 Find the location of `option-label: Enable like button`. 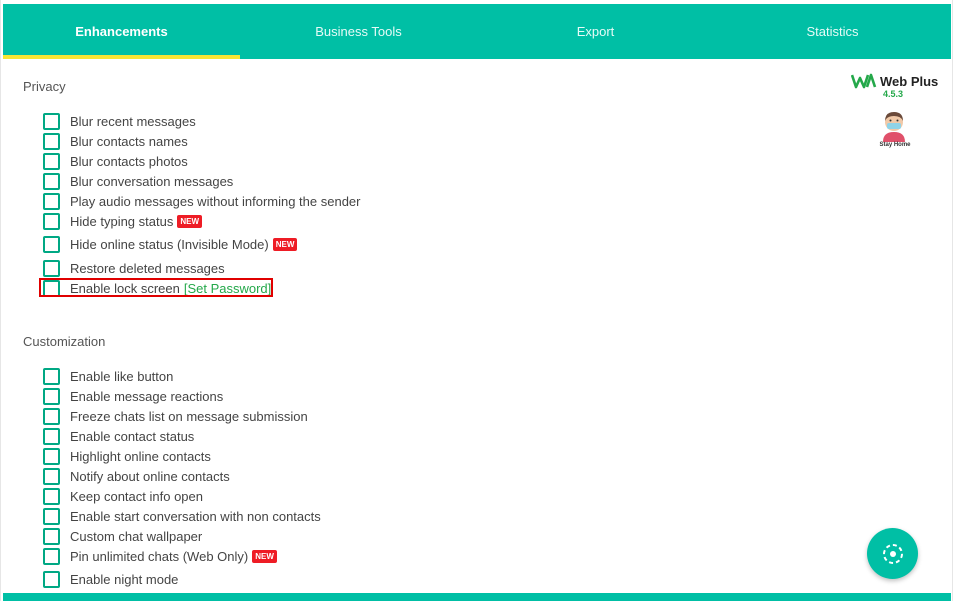

option-label: Enable like button is located at coordinates (122, 376).